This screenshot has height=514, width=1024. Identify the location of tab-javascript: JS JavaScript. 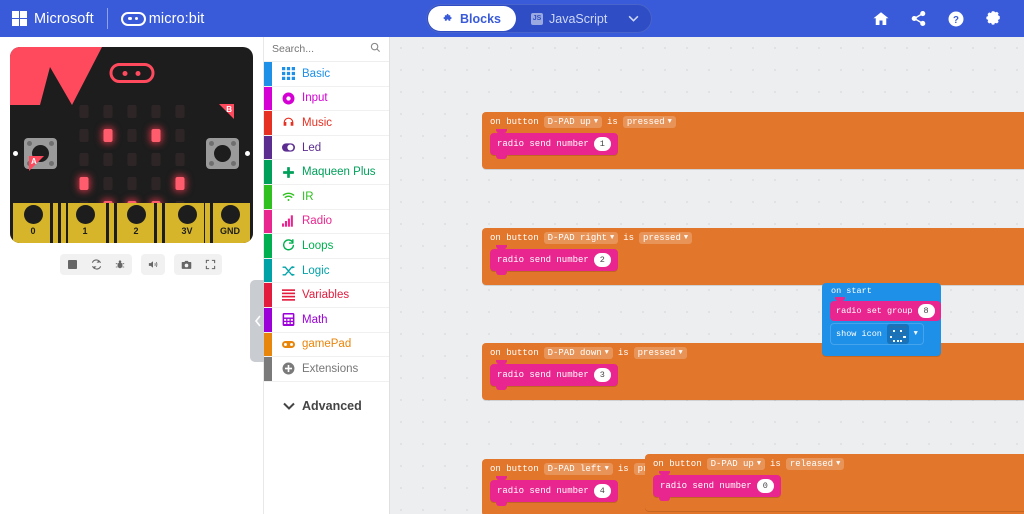
(569, 18).